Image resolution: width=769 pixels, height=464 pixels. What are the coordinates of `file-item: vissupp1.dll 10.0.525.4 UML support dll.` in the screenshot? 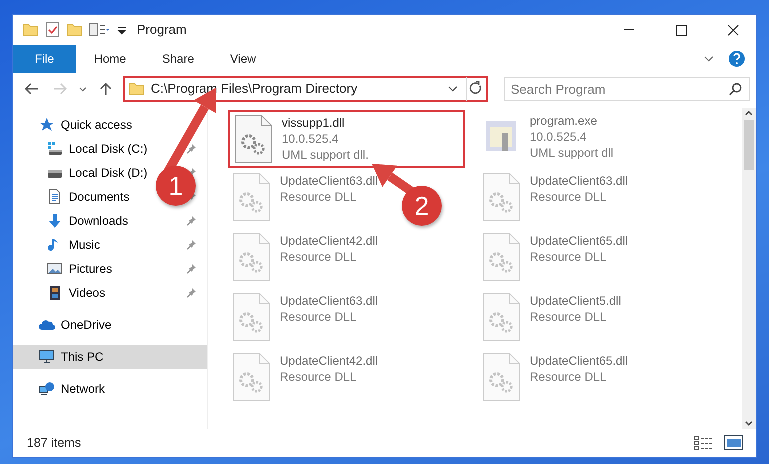 It's located at (346, 139).